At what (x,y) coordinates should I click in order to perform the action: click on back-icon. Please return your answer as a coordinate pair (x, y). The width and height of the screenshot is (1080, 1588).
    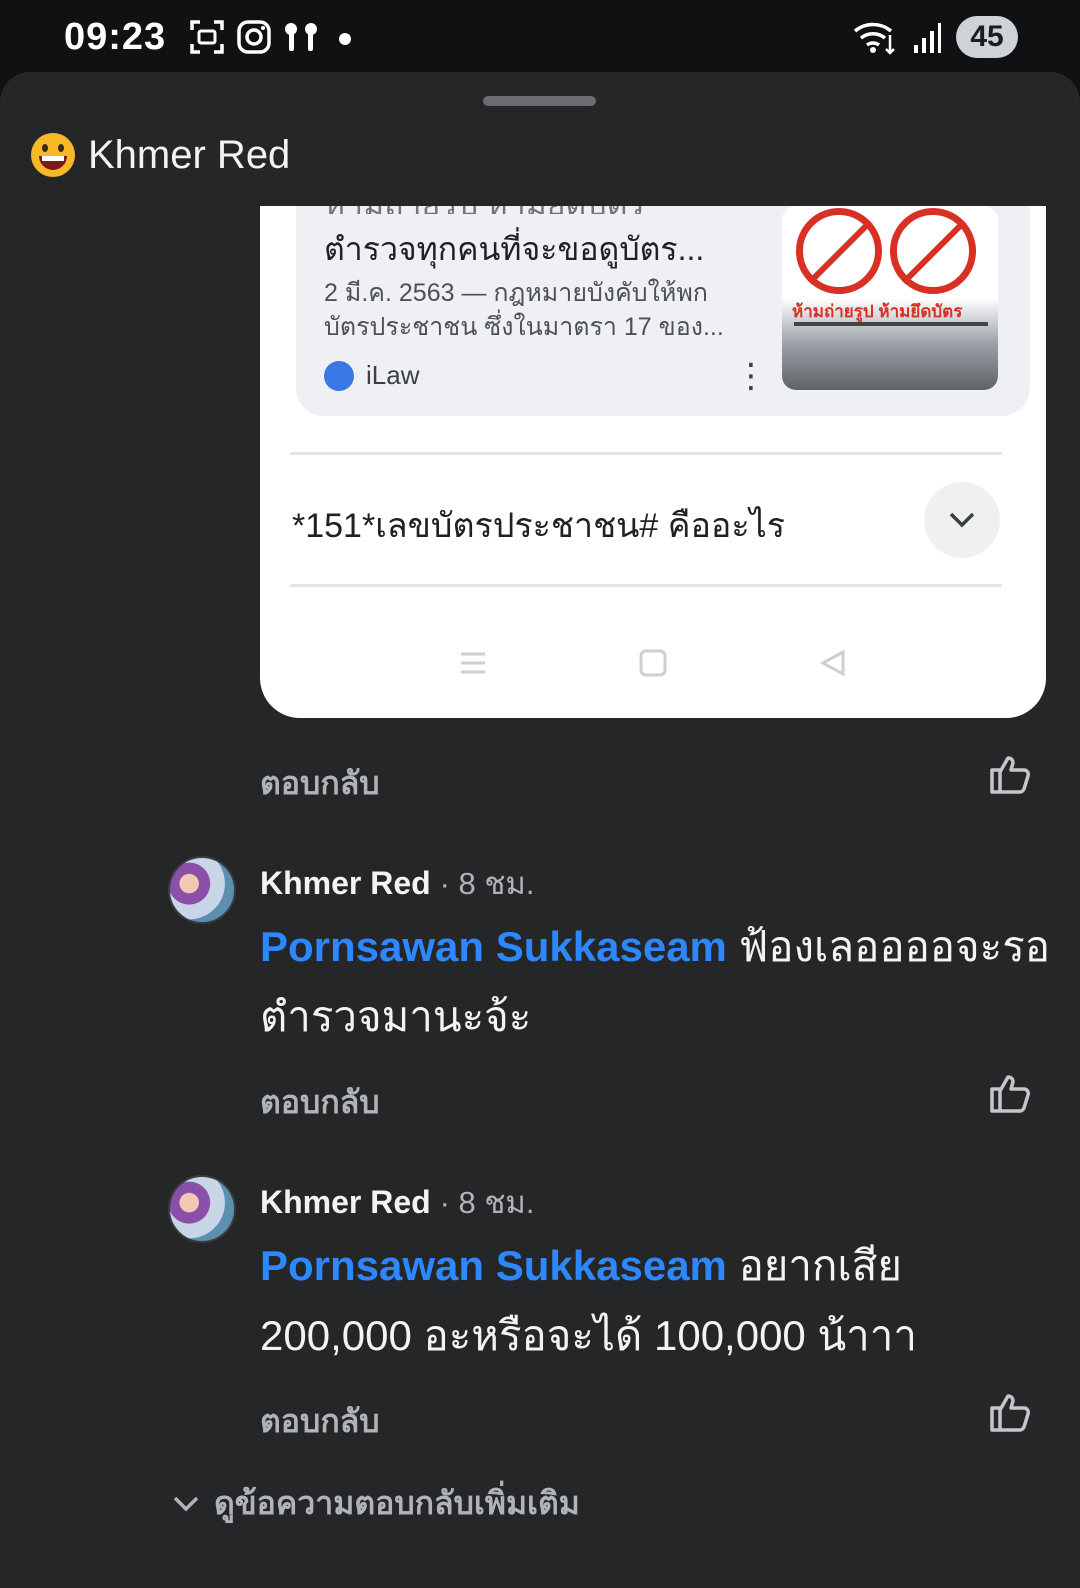
    Looking at the image, I should click on (832, 663).